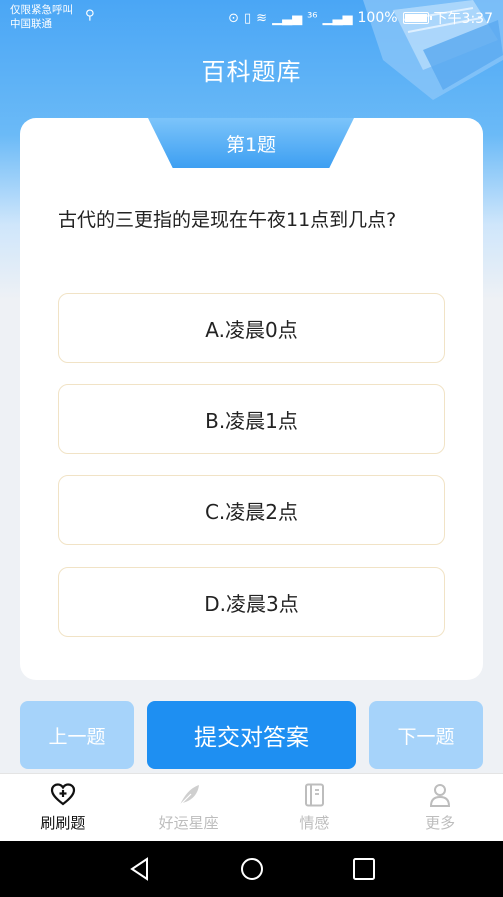  I want to click on carrier-info: 仅限紧急呼叫 中国联通, so click(41, 17).